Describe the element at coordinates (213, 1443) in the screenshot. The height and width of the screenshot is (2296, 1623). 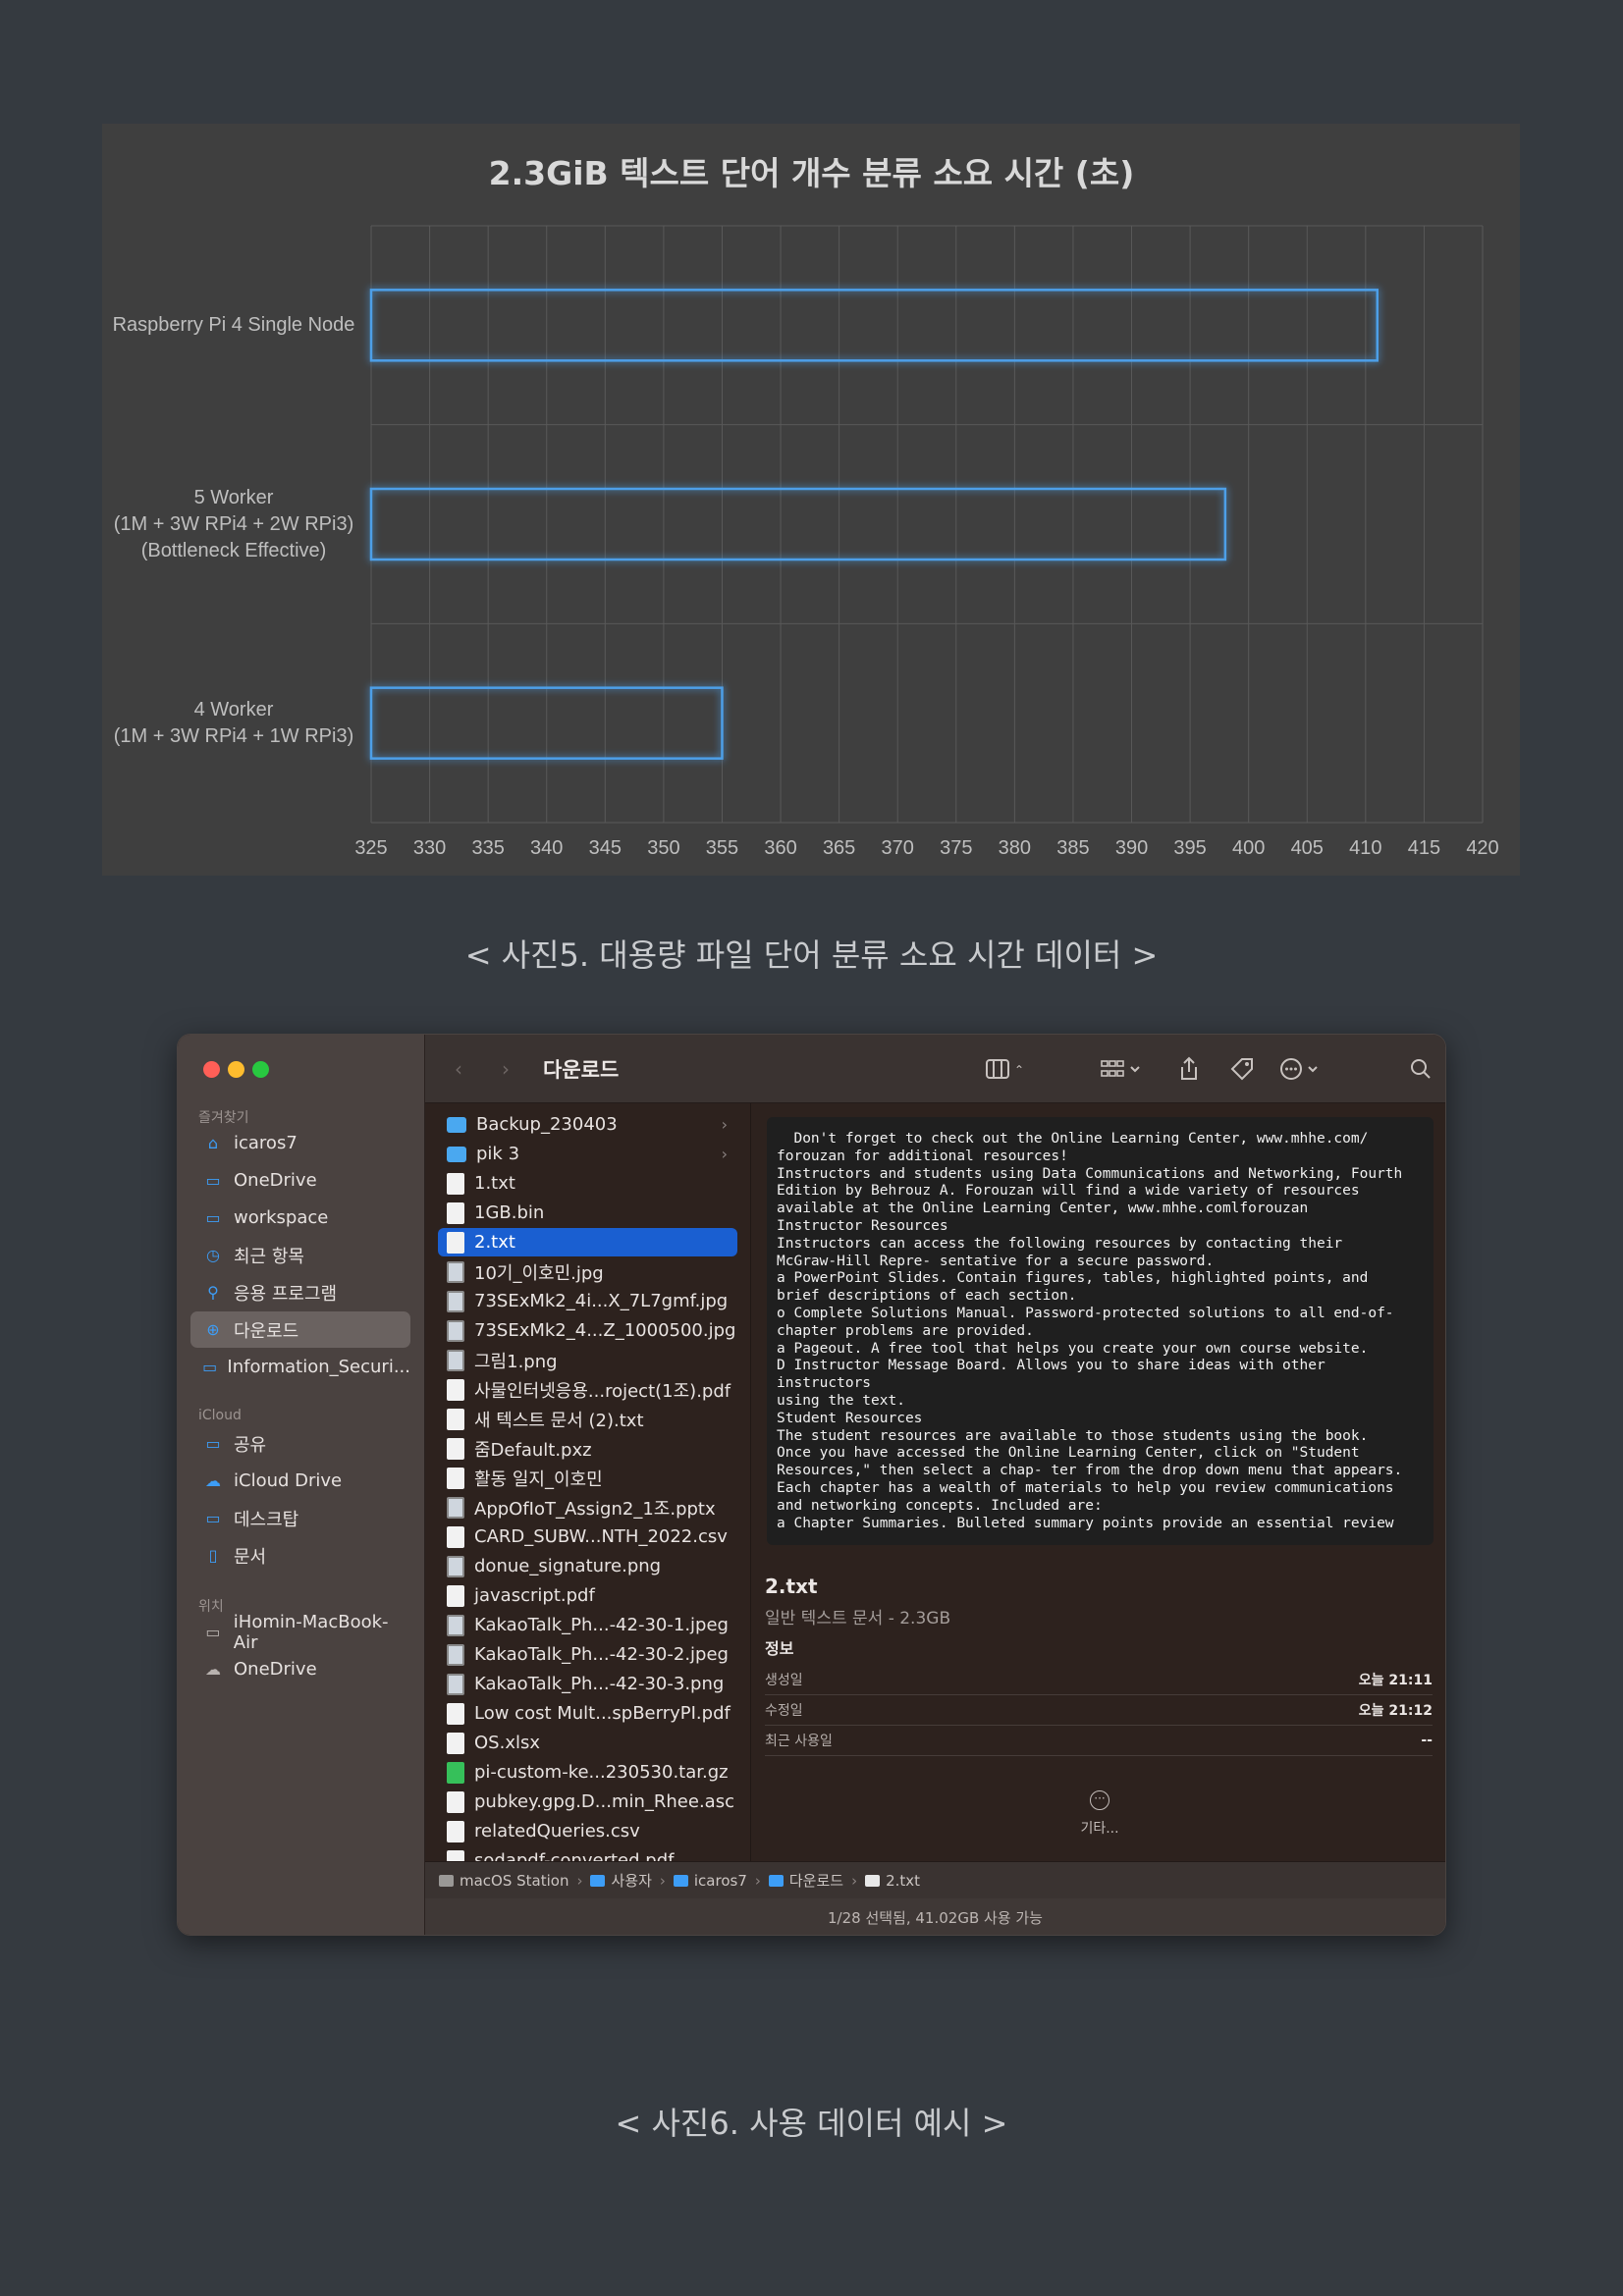
I see `shared-folder-icon: ▭` at that location.